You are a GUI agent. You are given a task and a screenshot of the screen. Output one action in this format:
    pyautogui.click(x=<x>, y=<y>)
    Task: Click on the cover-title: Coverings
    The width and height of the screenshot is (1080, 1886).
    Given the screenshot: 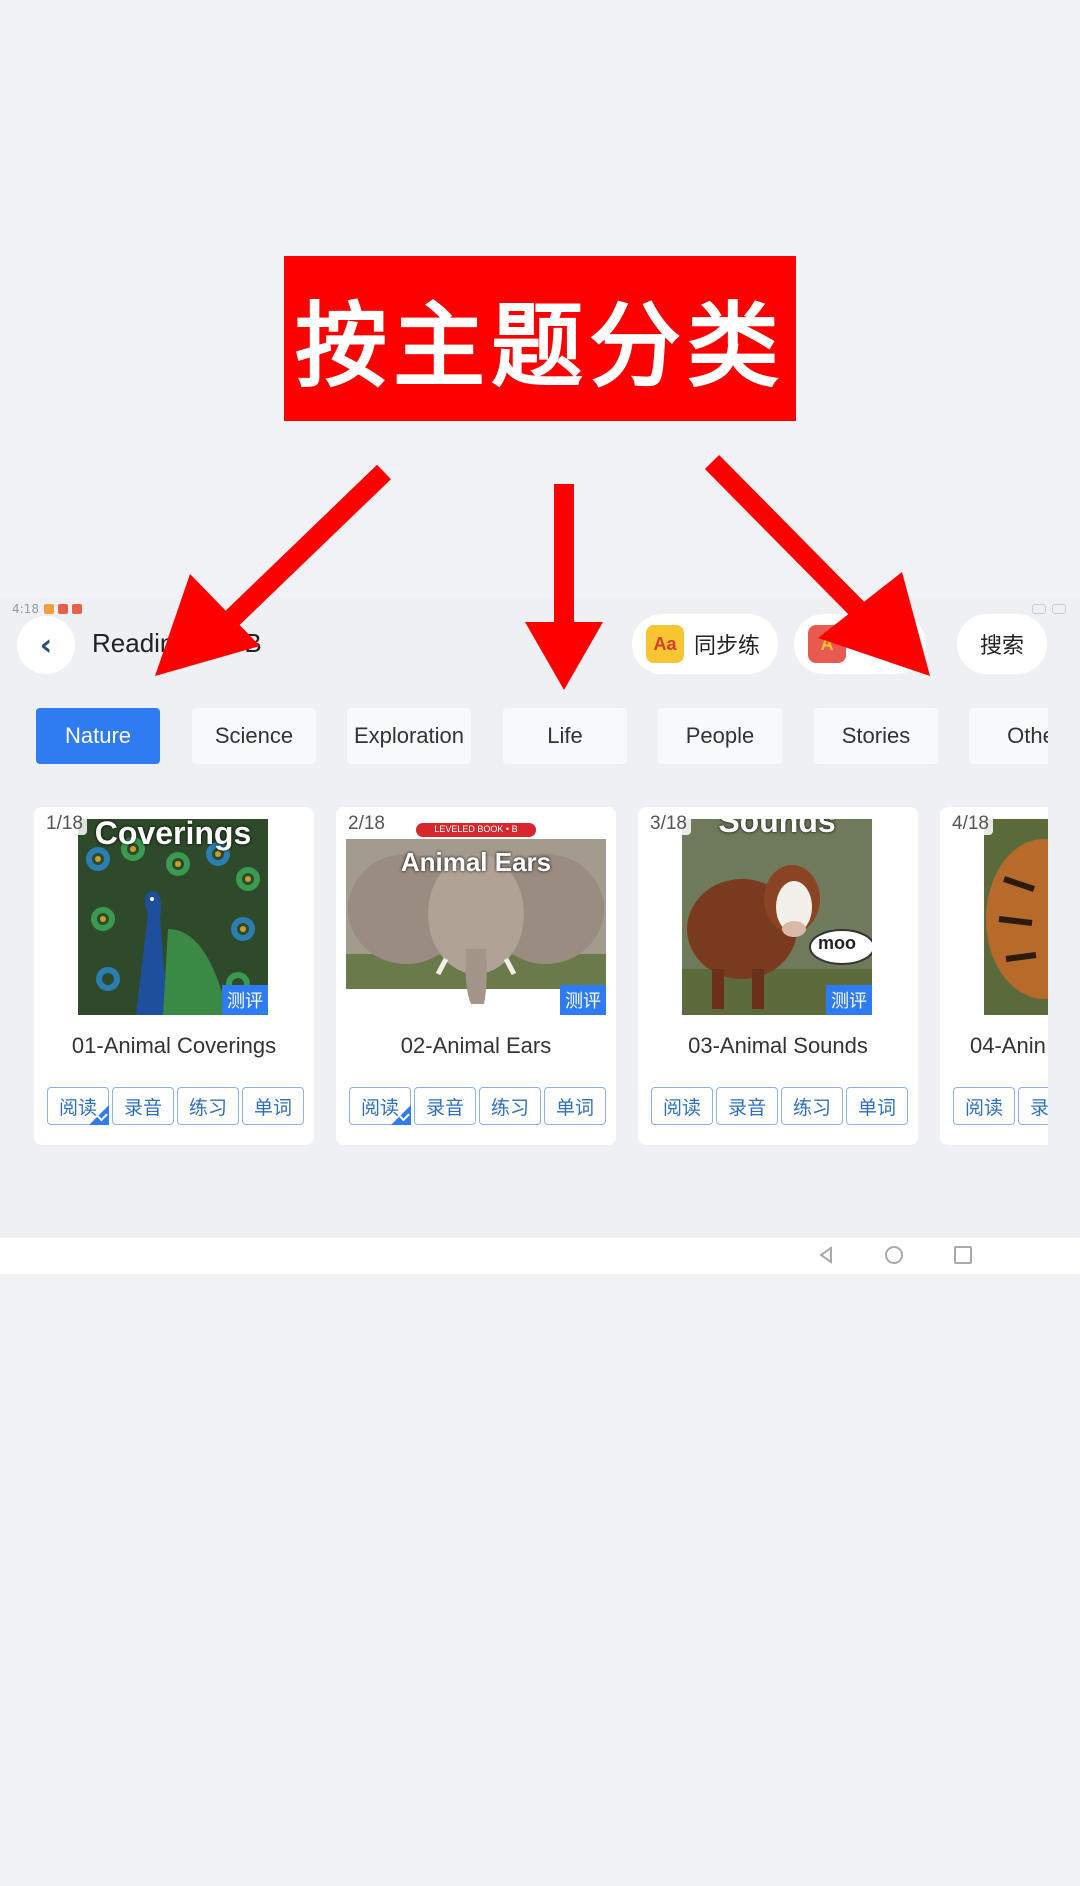 What is the action you would take?
    pyautogui.click(x=173, y=835)
    